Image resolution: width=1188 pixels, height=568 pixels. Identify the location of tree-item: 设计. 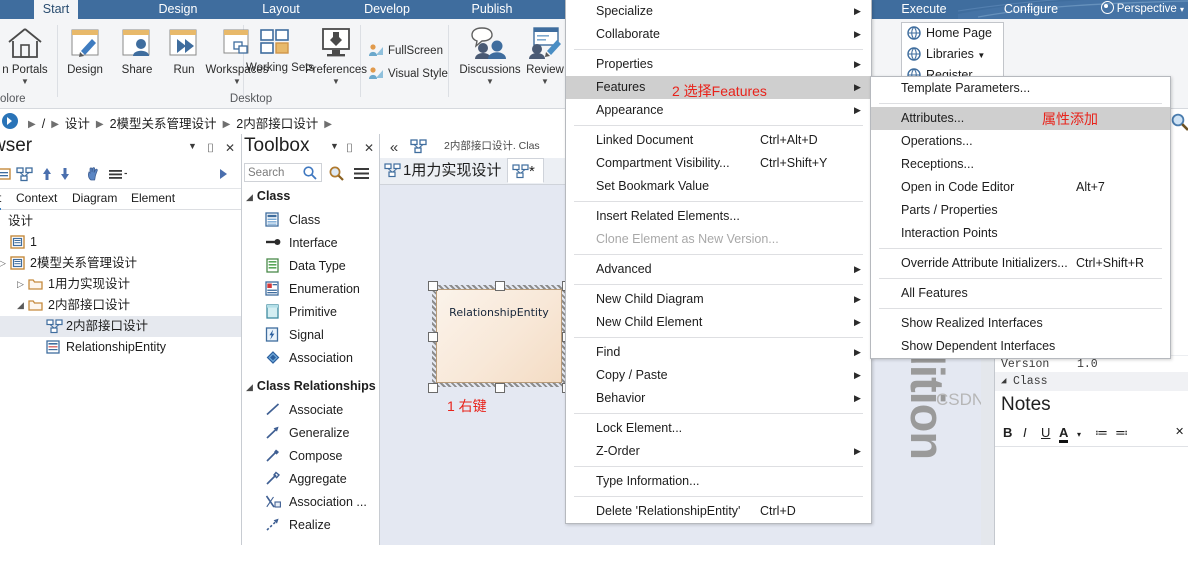
(120, 221).